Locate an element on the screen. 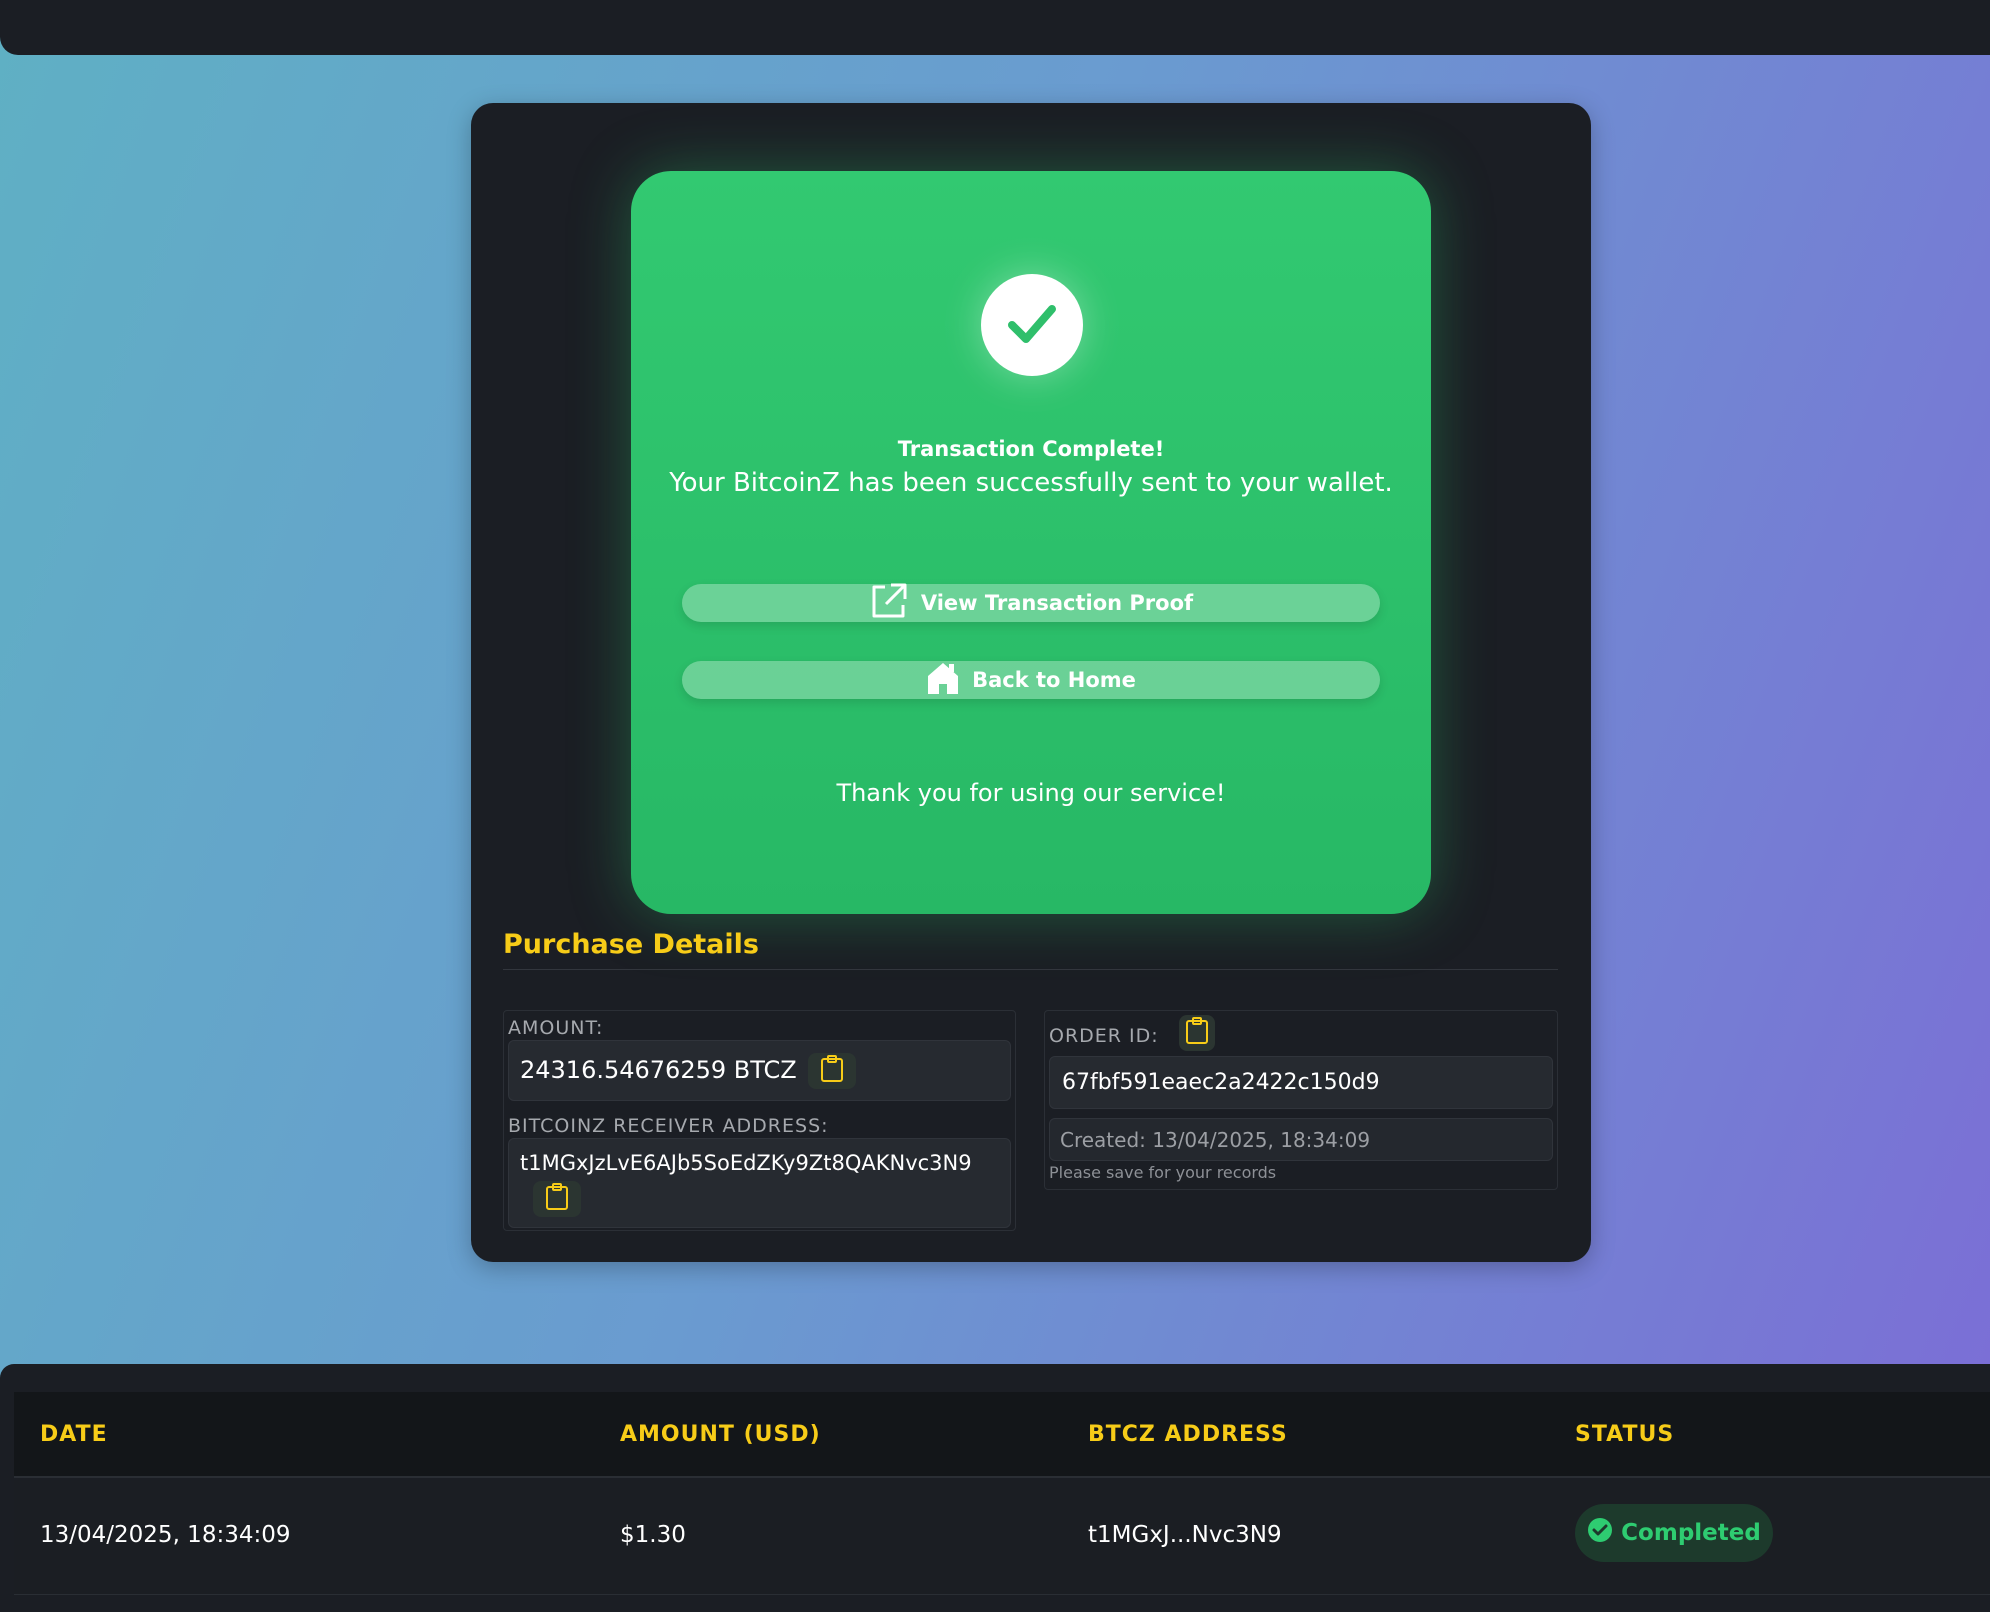 The height and width of the screenshot is (1612, 1990). save-note: Please save for your records is located at coordinates (1163, 1172).